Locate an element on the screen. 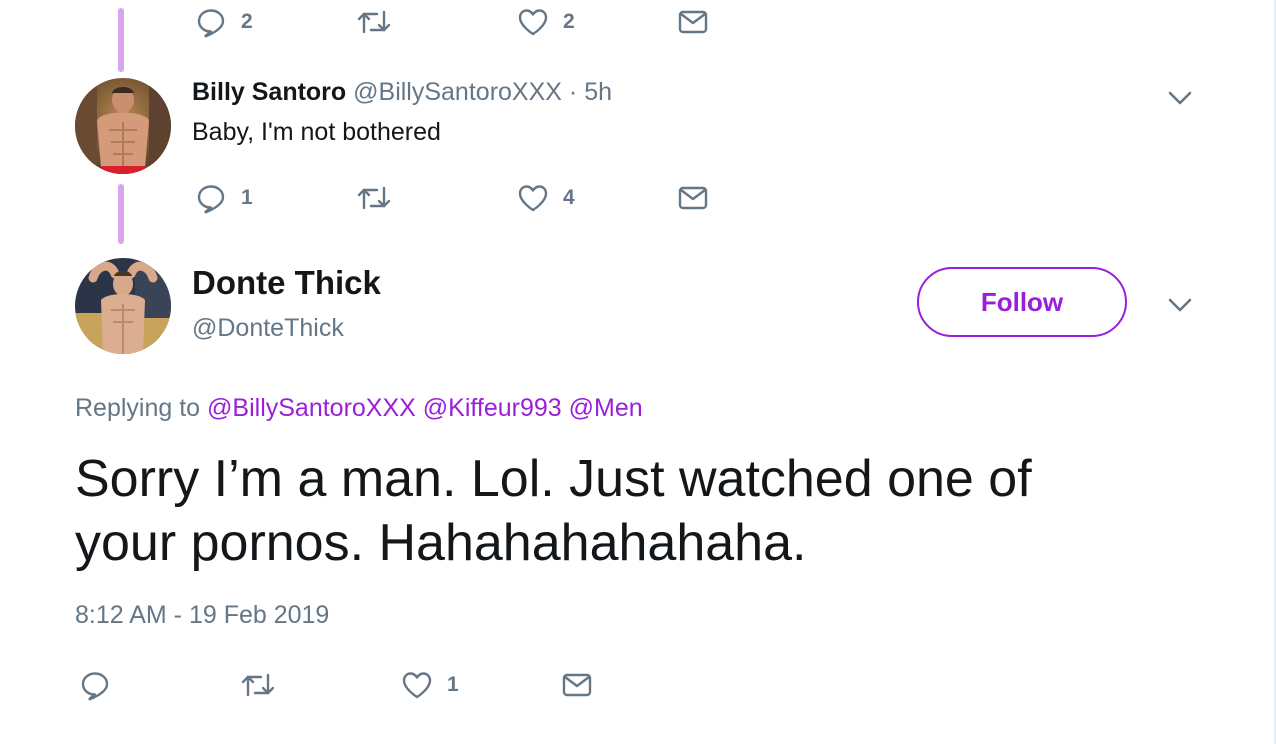 The height and width of the screenshot is (744, 1276). reply-action: 2 is located at coordinates (224, 22).